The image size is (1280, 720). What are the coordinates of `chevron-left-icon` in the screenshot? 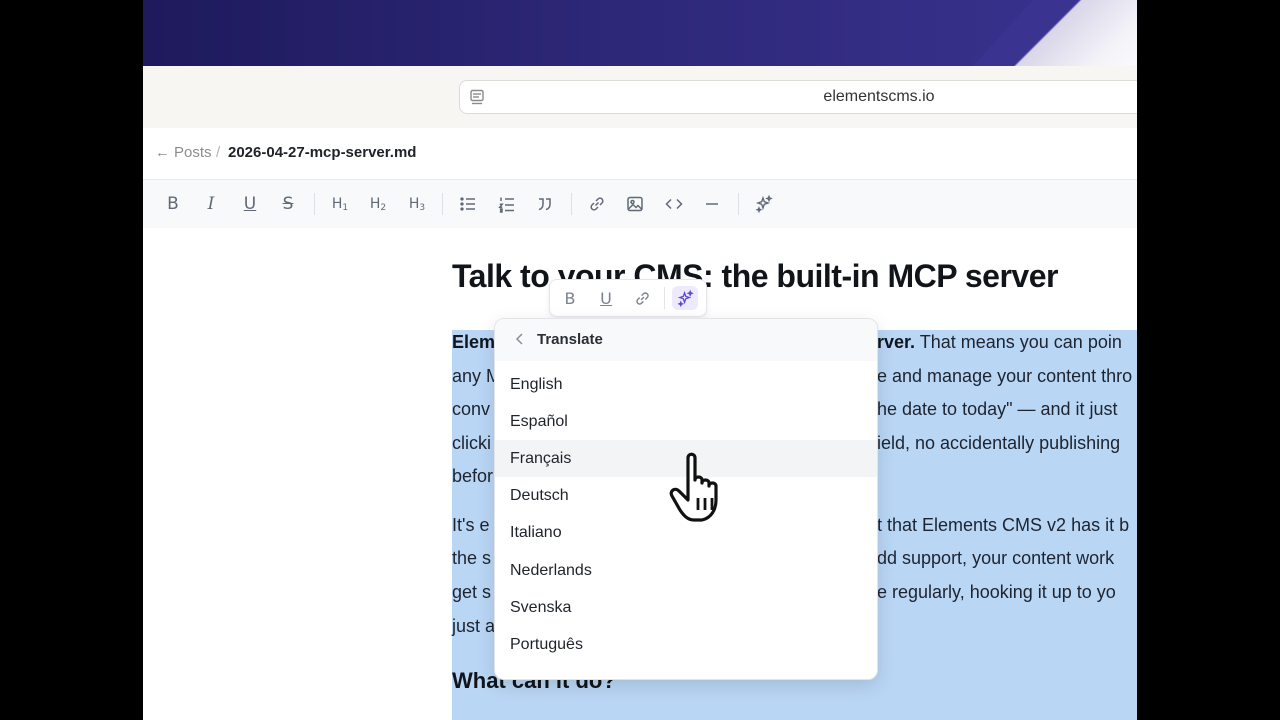 It's located at (520, 339).